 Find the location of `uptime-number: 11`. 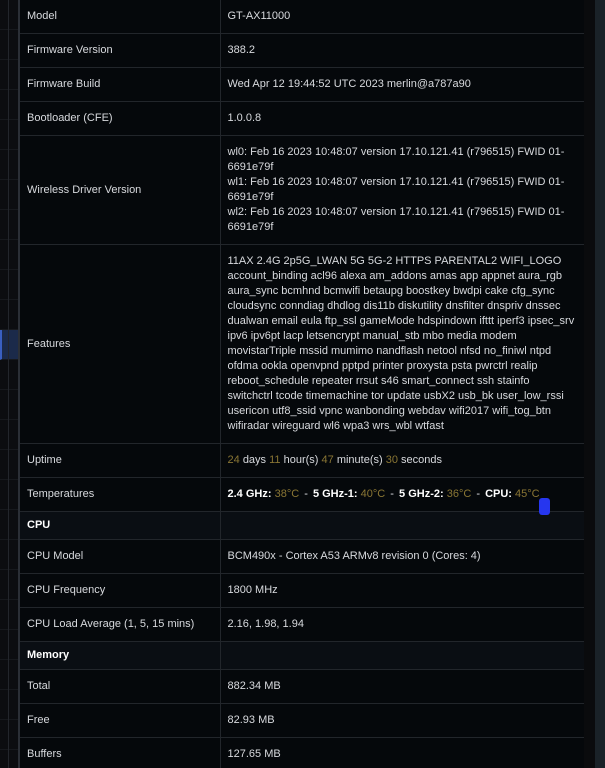

uptime-number: 11 is located at coordinates (275, 460).